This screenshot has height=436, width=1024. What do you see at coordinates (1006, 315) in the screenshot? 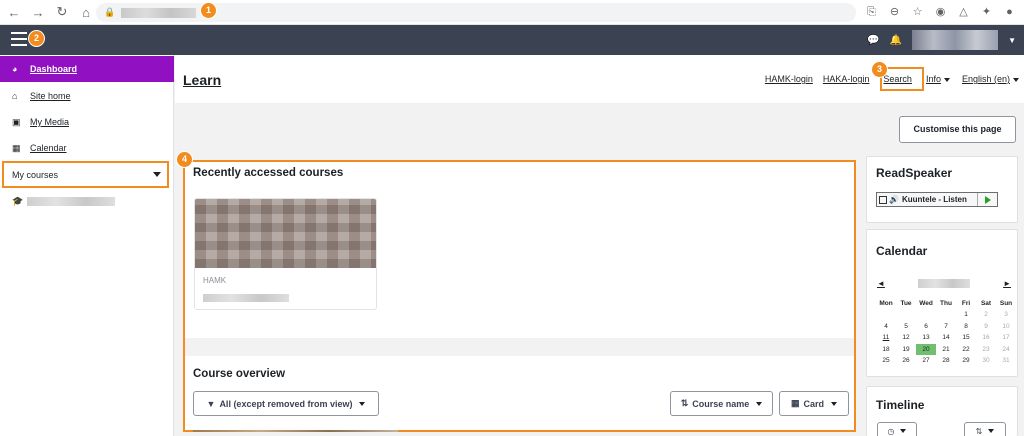
I see `calendar-day: 3` at bounding box center [1006, 315].